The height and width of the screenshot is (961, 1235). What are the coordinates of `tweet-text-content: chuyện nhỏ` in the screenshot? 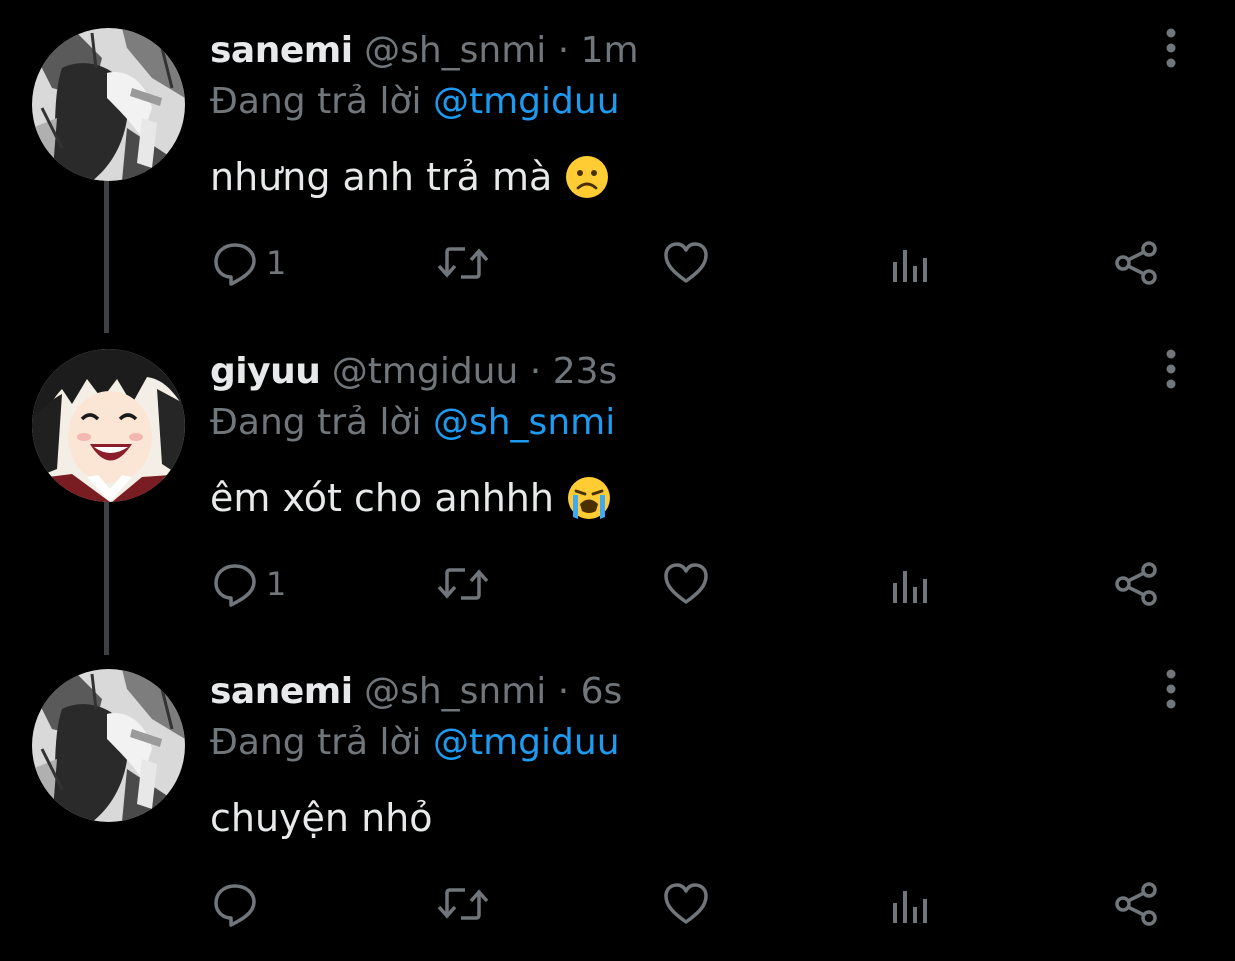 It's located at (321, 818).